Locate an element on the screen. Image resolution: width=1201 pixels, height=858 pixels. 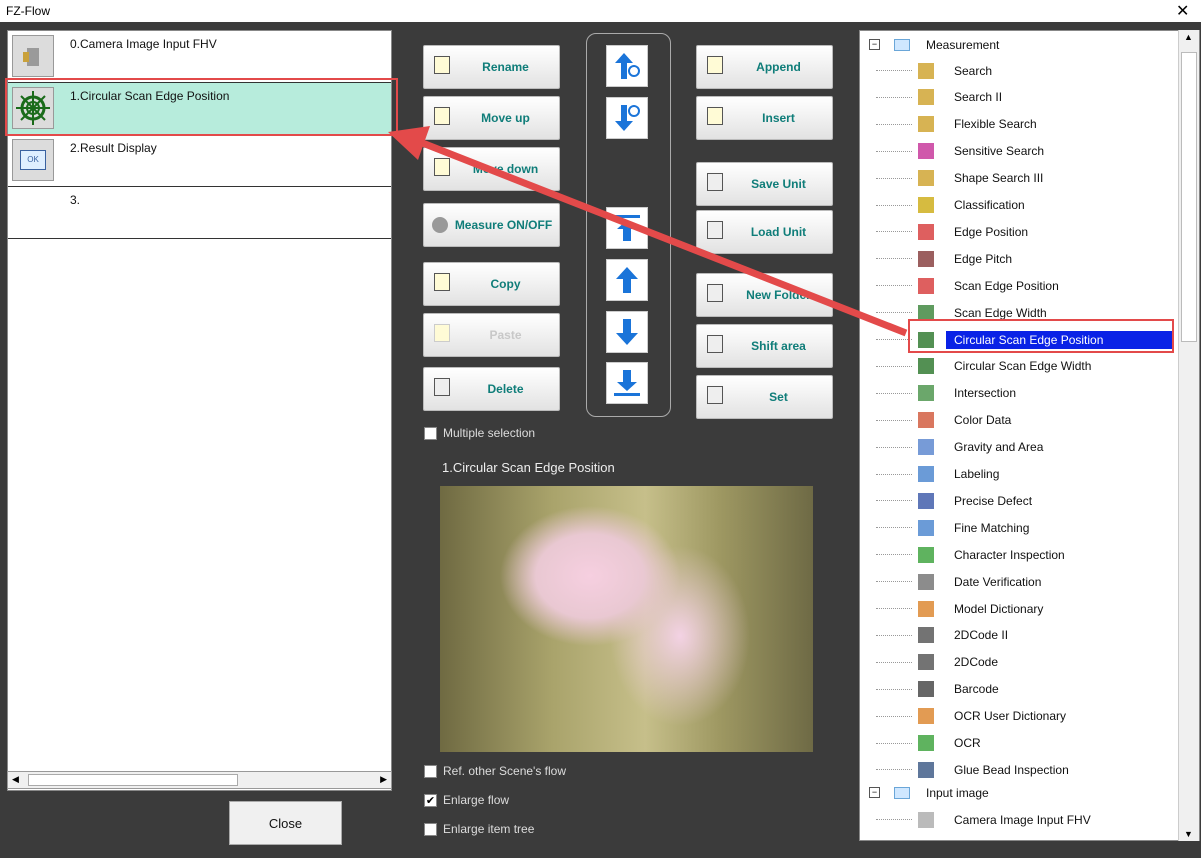
tree-item-flexible-search: Flexible Search is located at coordinates (1020, 124).